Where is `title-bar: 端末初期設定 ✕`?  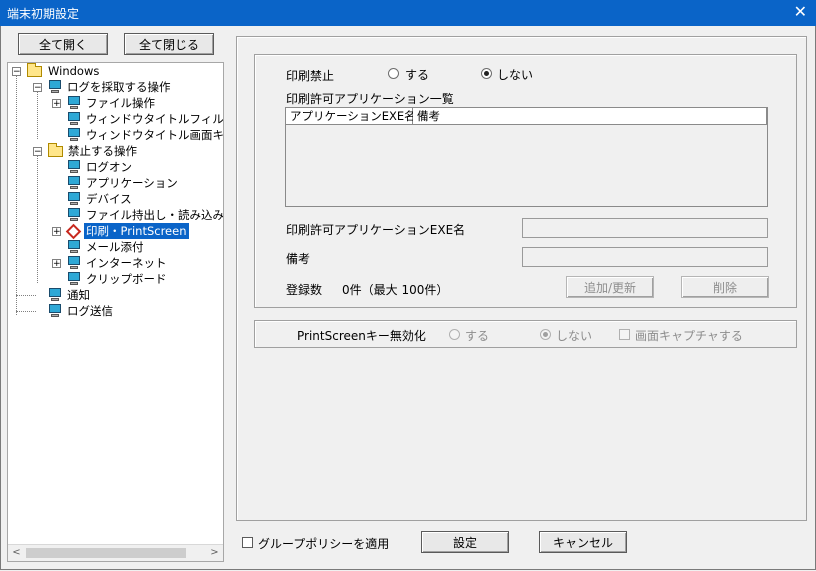 title-bar: 端末初期設定 ✕ is located at coordinates (408, 13).